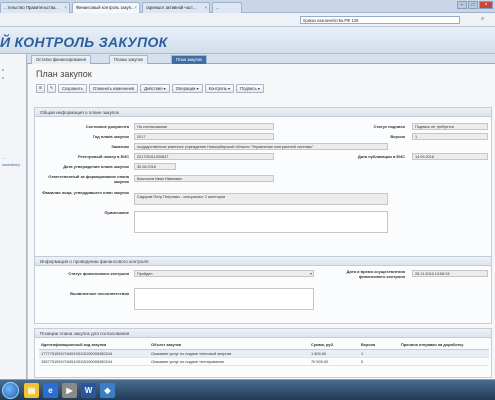 The height and width of the screenshot is (400, 495). I want to click on taskbar: ▤ e ▶ W ◆, so click(247, 389).